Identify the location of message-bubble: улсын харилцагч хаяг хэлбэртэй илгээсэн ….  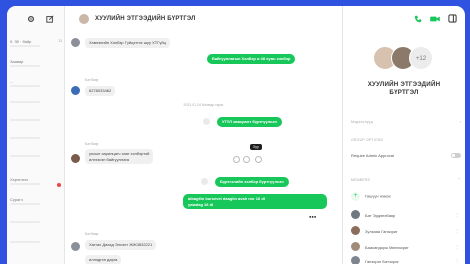
(119, 156).